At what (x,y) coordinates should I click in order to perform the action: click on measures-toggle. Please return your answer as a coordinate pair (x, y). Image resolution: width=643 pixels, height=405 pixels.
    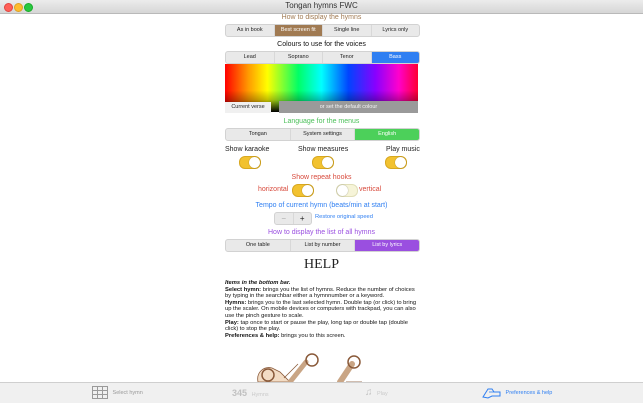
    Looking at the image, I should click on (323, 162).